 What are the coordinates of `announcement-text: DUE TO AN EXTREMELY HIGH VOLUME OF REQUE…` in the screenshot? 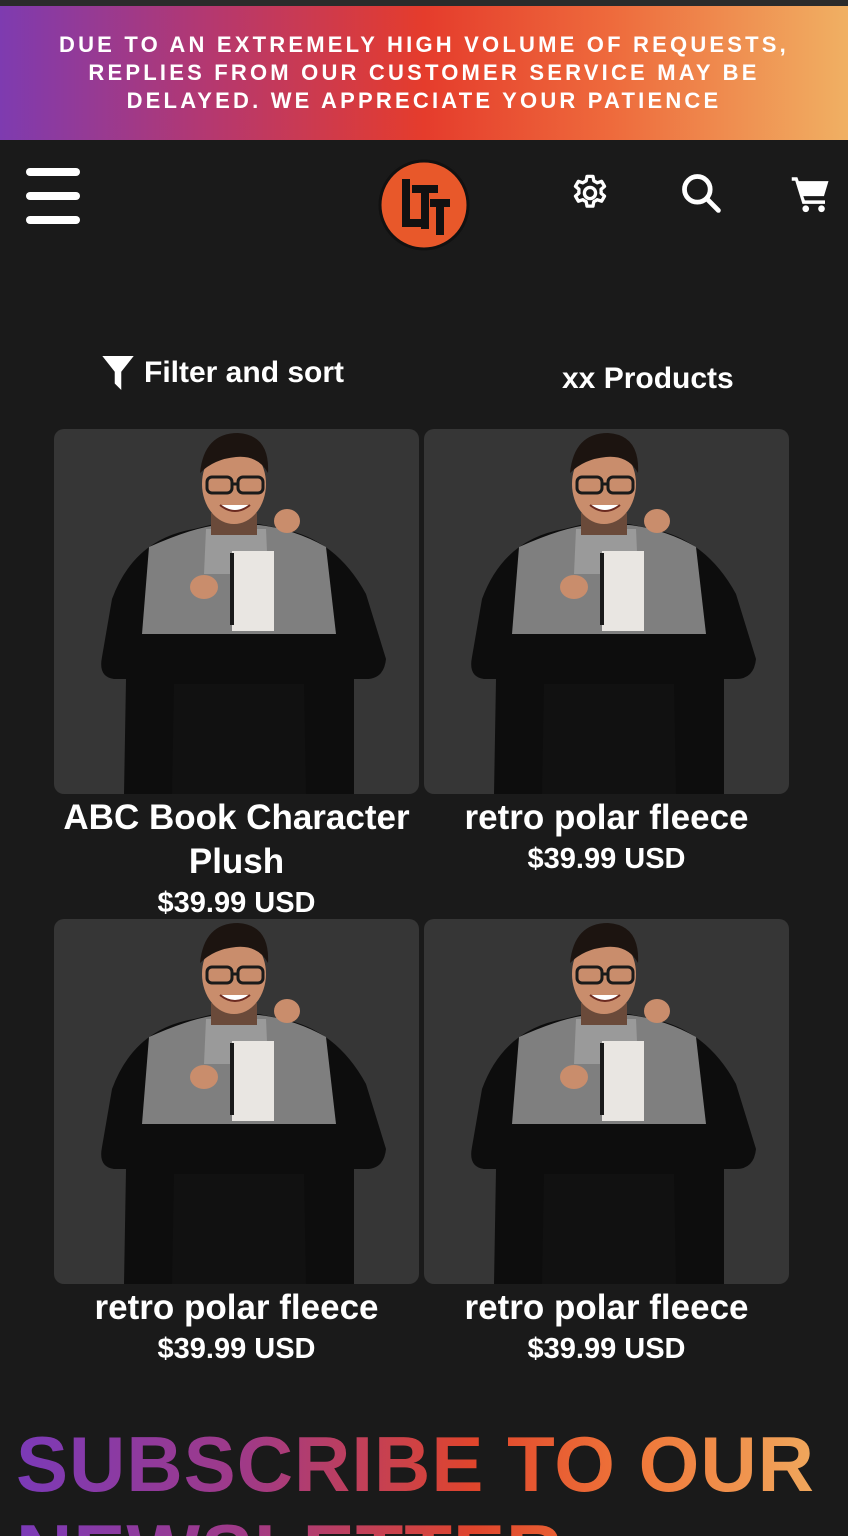 It's located at (424, 72).